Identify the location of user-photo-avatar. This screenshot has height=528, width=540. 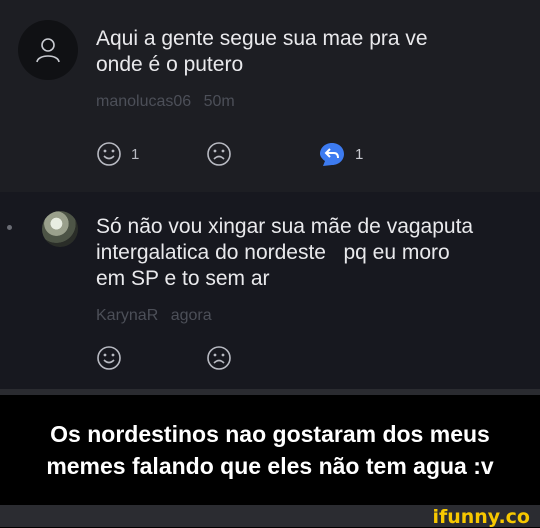
(60, 229).